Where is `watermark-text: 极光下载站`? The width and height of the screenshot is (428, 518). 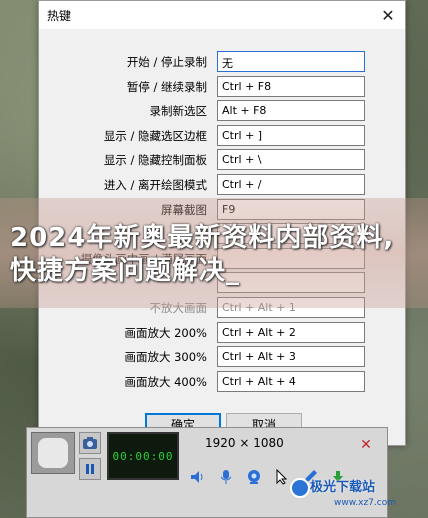
watermark-text: 极光下载站 is located at coordinates (343, 487).